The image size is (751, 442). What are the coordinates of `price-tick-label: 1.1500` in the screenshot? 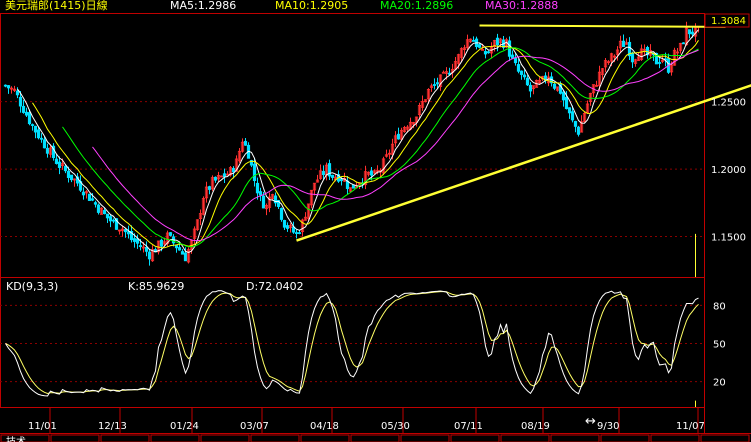 It's located at (728, 238).